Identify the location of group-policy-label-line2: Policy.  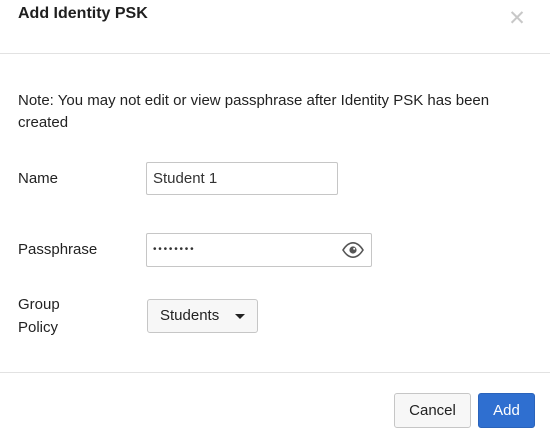
(38, 327).